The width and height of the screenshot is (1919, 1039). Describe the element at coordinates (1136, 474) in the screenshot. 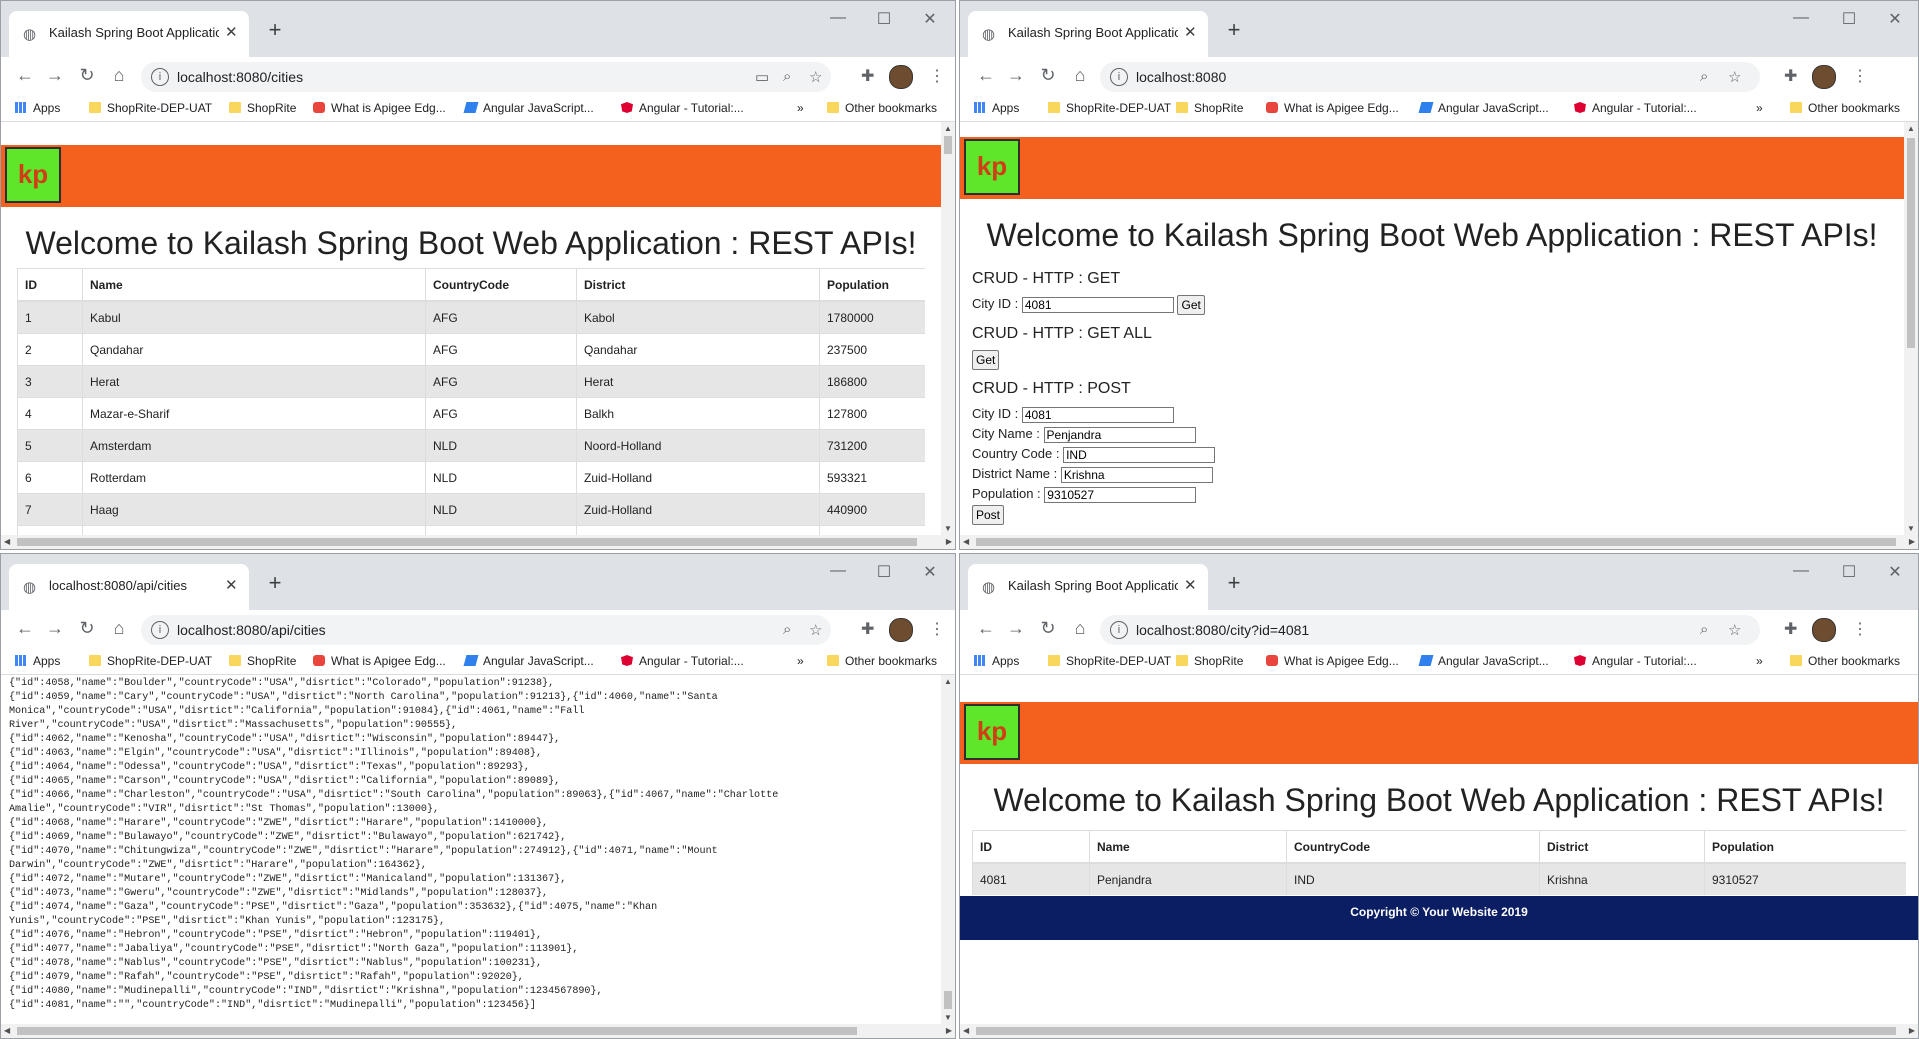

I see `district-name-input` at that location.